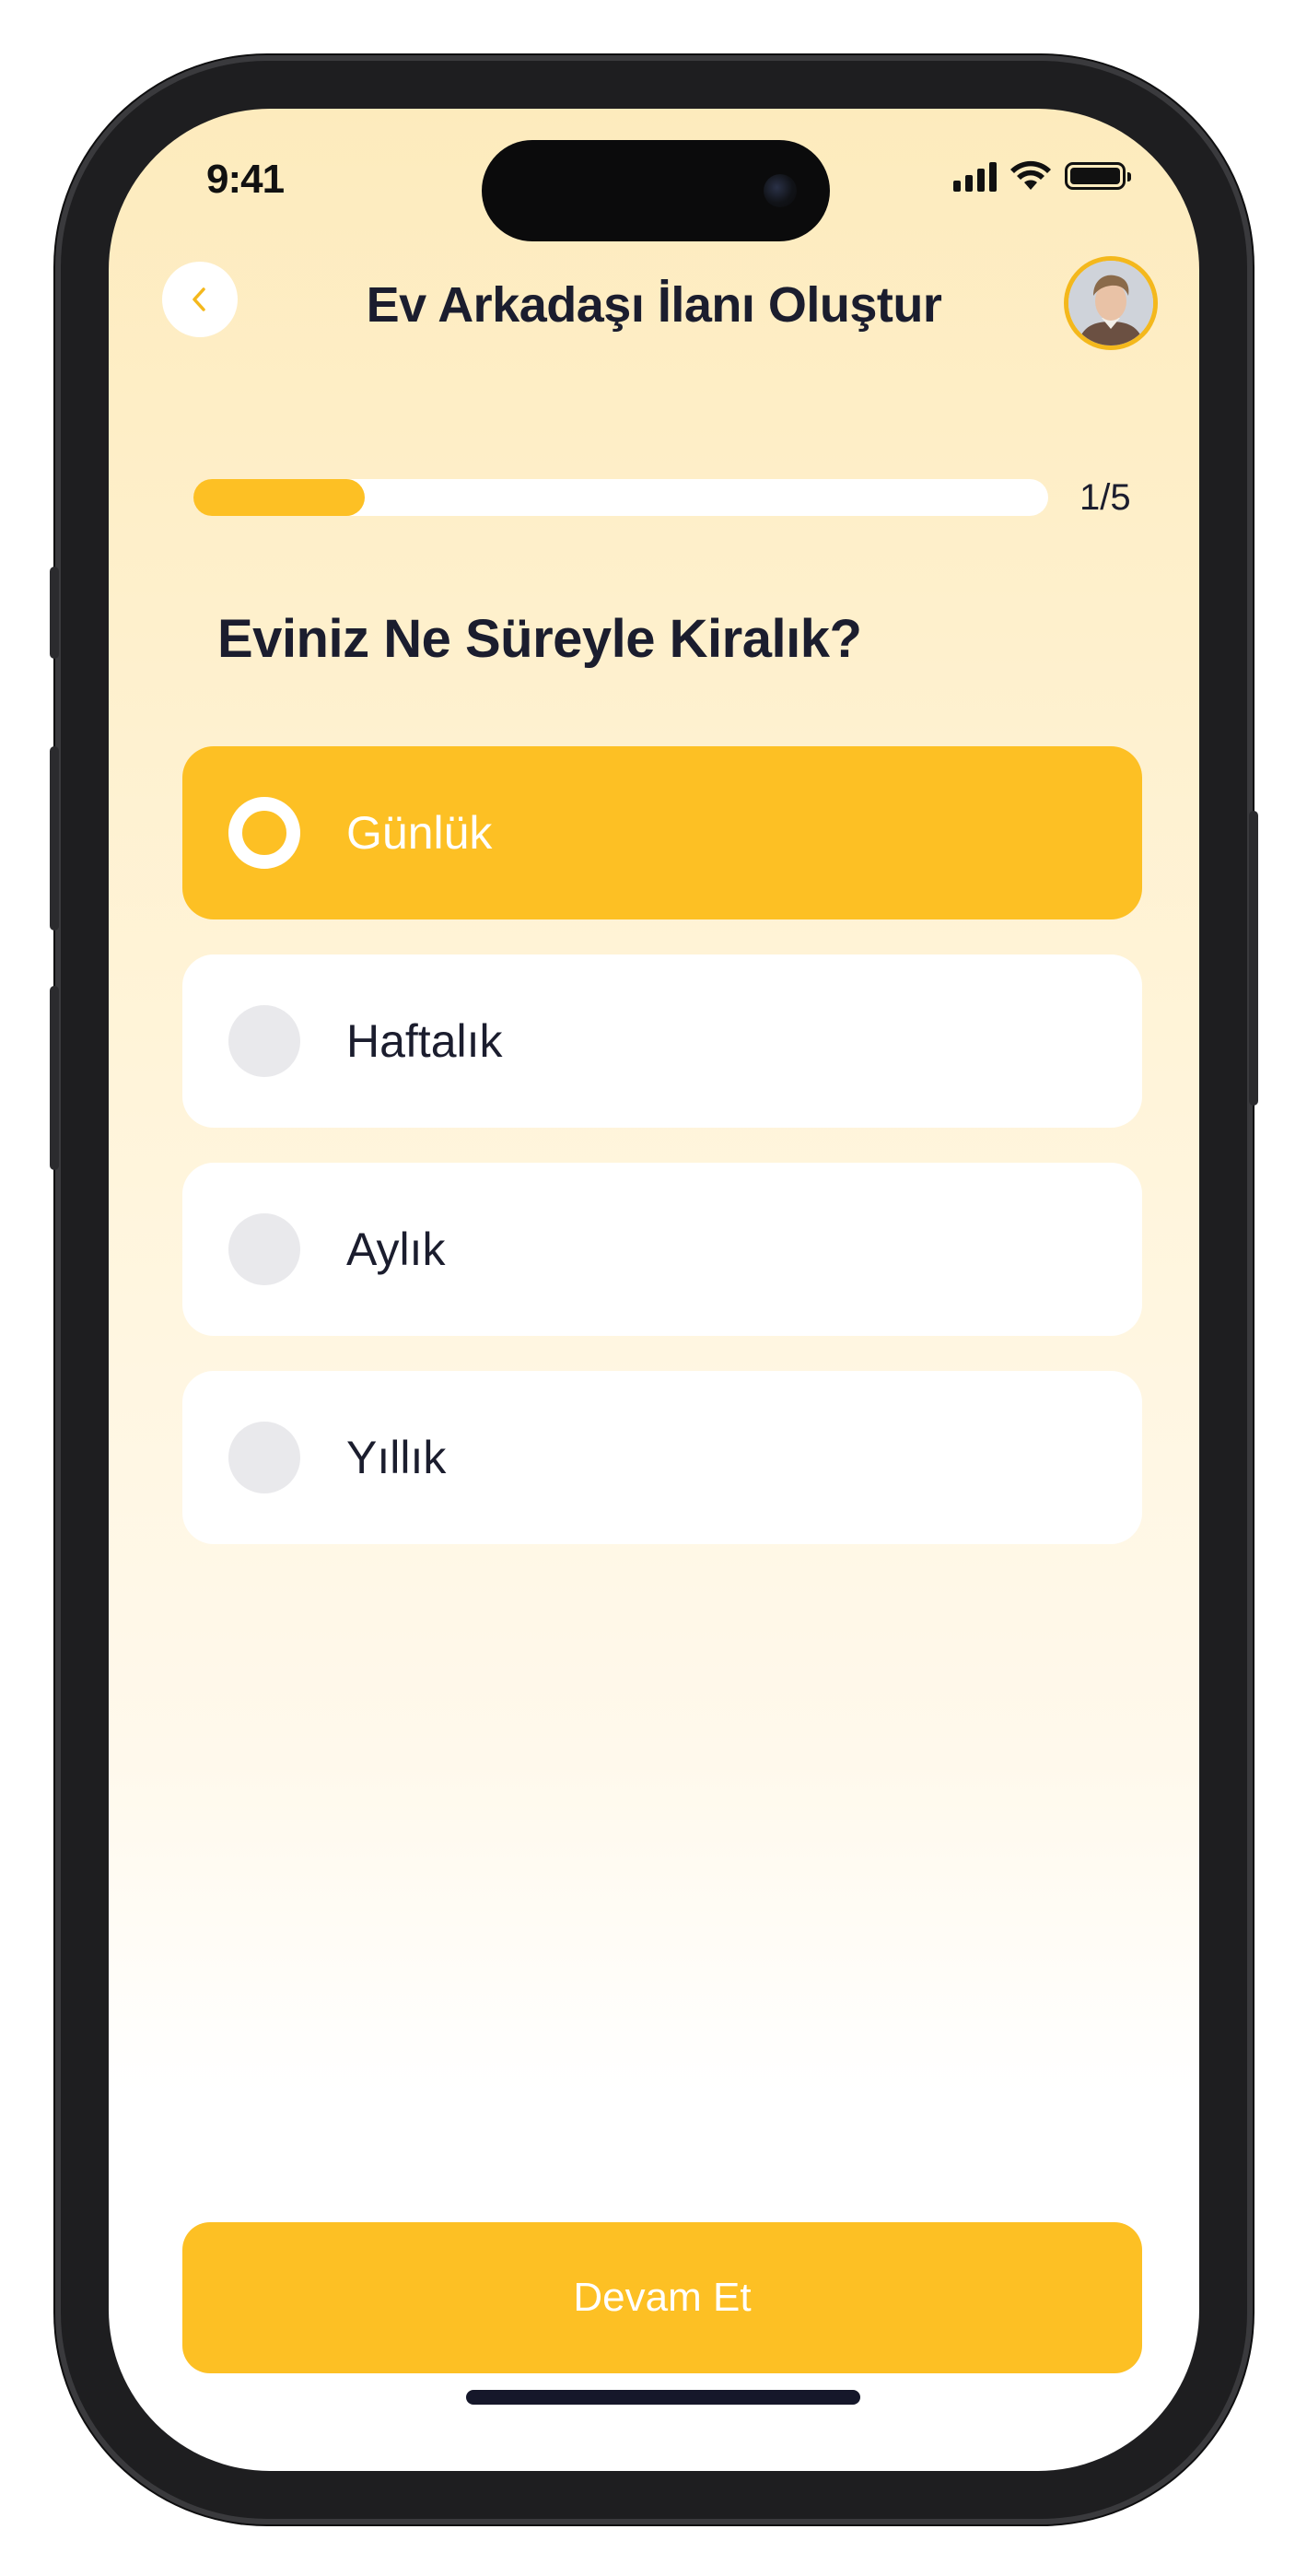 This screenshot has height=2576, width=1307. I want to click on status-time: 9:41, so click(246, 179).